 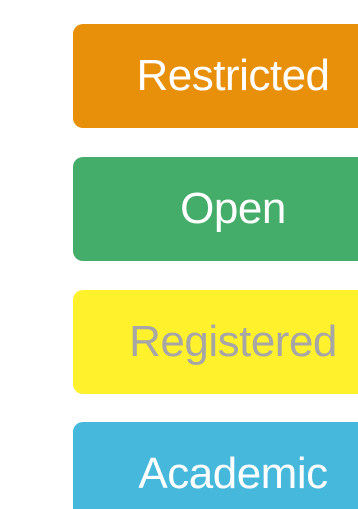 What do you see at coordinates (233, 75) in the screenshot?
I see `restricted-label: Restricted` at bounding box center [233, 75].